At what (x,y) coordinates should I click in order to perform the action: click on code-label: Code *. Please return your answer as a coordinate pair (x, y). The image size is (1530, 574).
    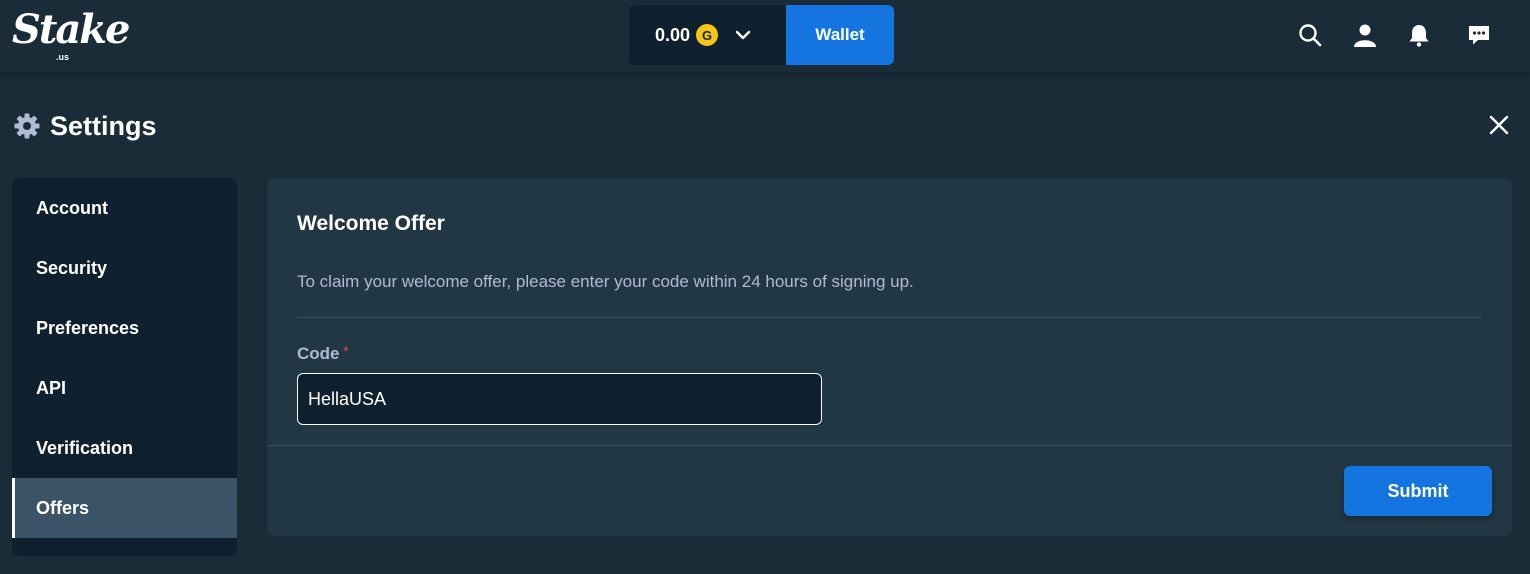
    Looking at the image, I should click on (322, 354).